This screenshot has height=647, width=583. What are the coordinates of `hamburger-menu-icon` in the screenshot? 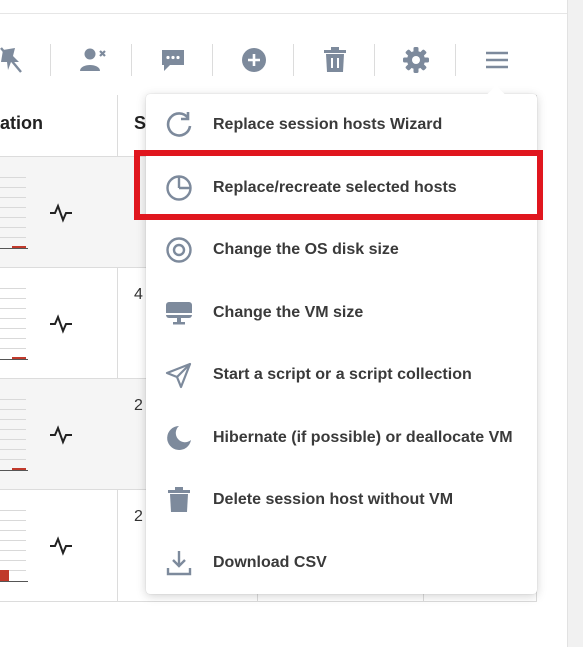 It's located at (497, 60).